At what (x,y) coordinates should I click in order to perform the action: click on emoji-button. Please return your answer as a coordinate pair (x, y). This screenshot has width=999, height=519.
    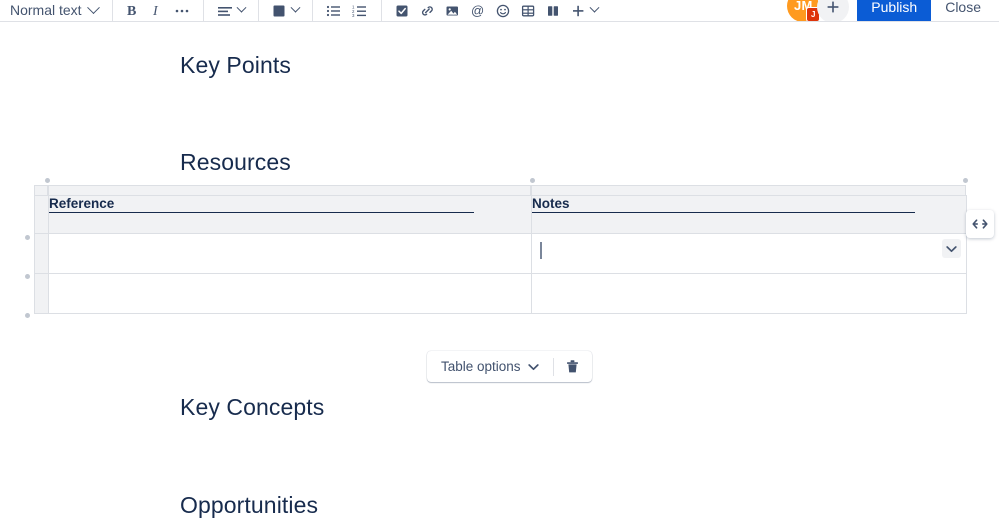
    Looking at the image, I should click on (503, 10).